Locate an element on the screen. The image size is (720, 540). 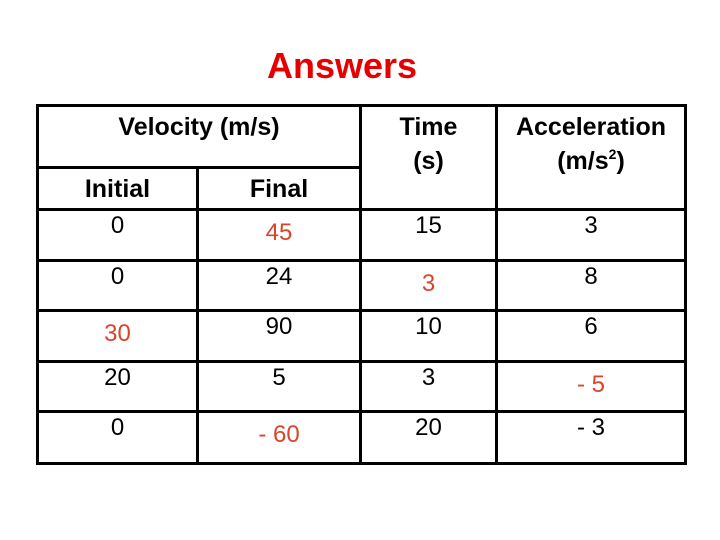
cell-final: 24 is located at coordinates (279, 276).